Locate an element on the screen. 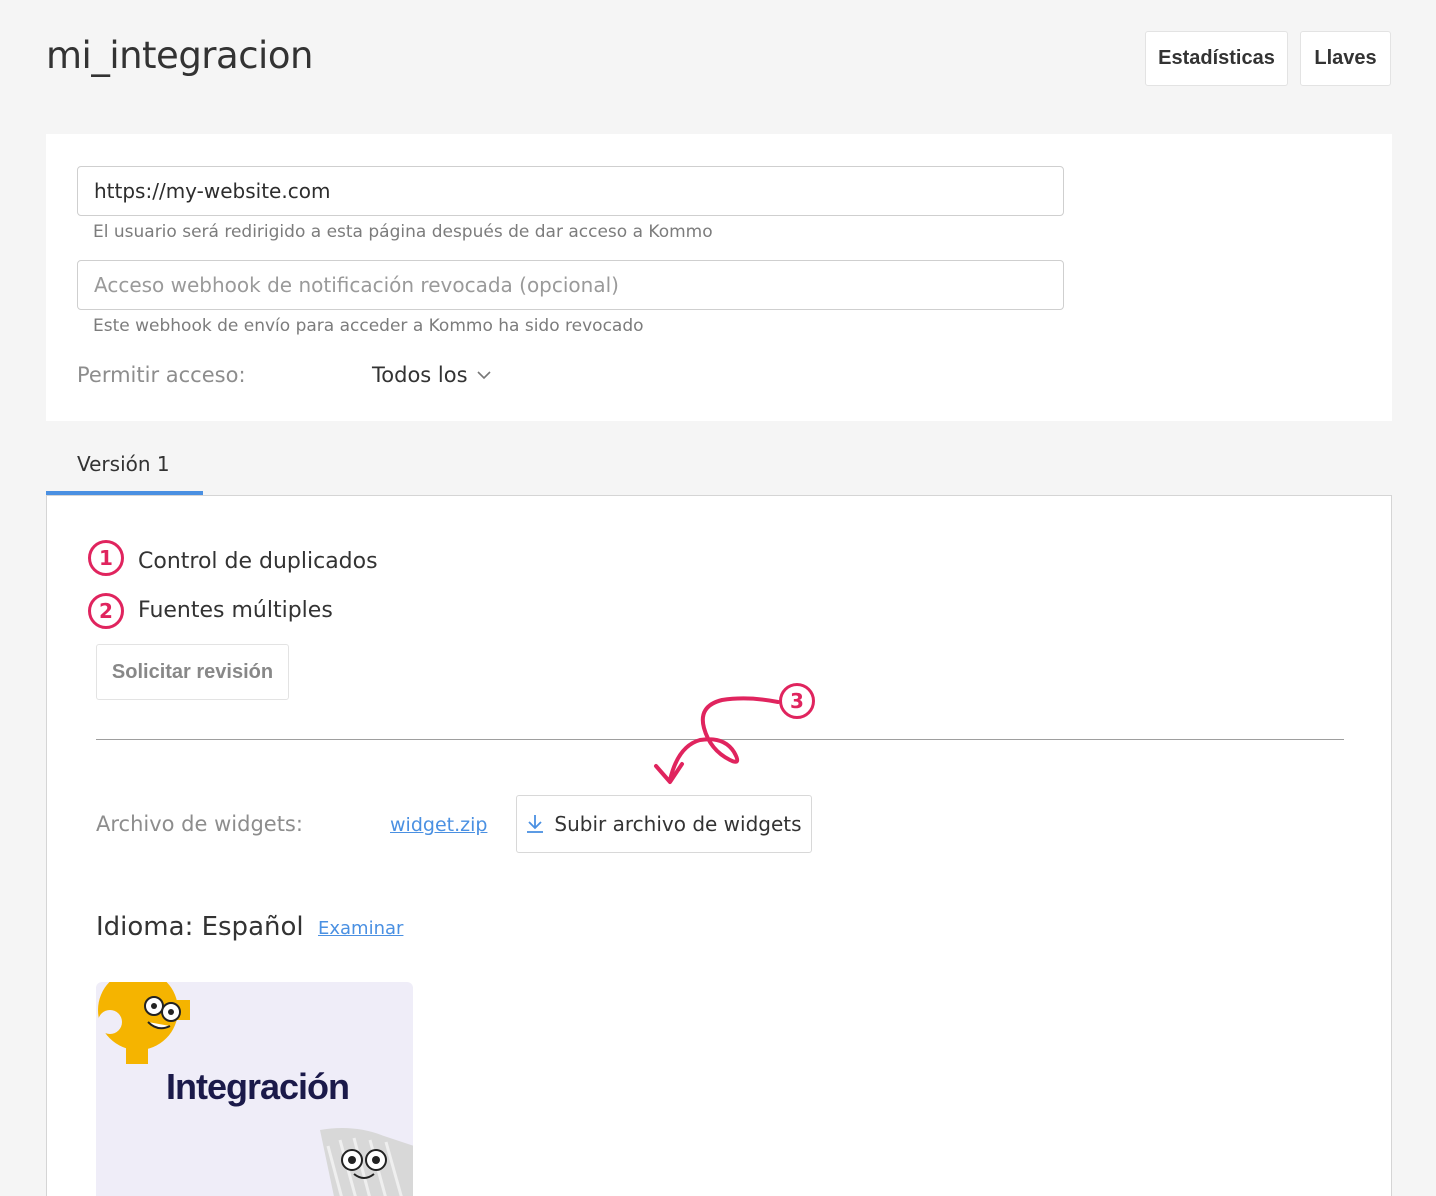 This screenshot has height=1196, width=1436. thumbnail-title: Integración is located at coordinates (258, 1086).